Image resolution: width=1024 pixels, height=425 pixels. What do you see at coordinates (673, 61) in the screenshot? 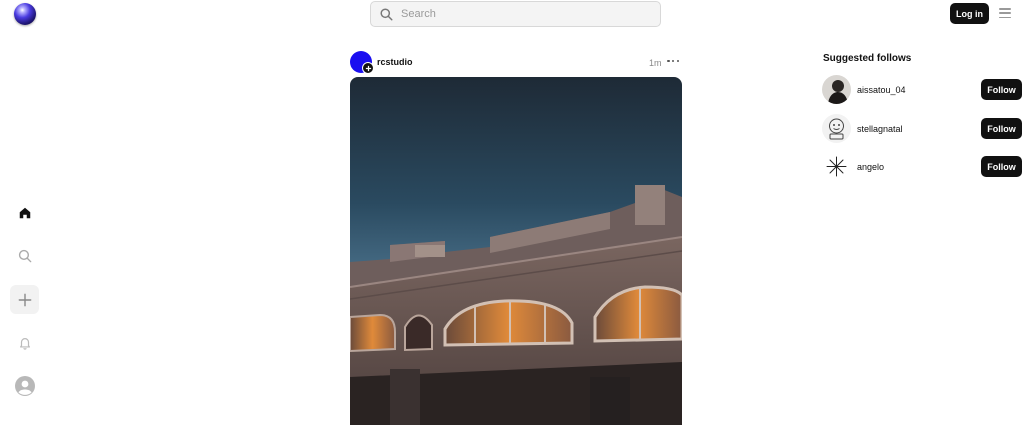
I see `more-options-icon` at bounding box center [673, 61].